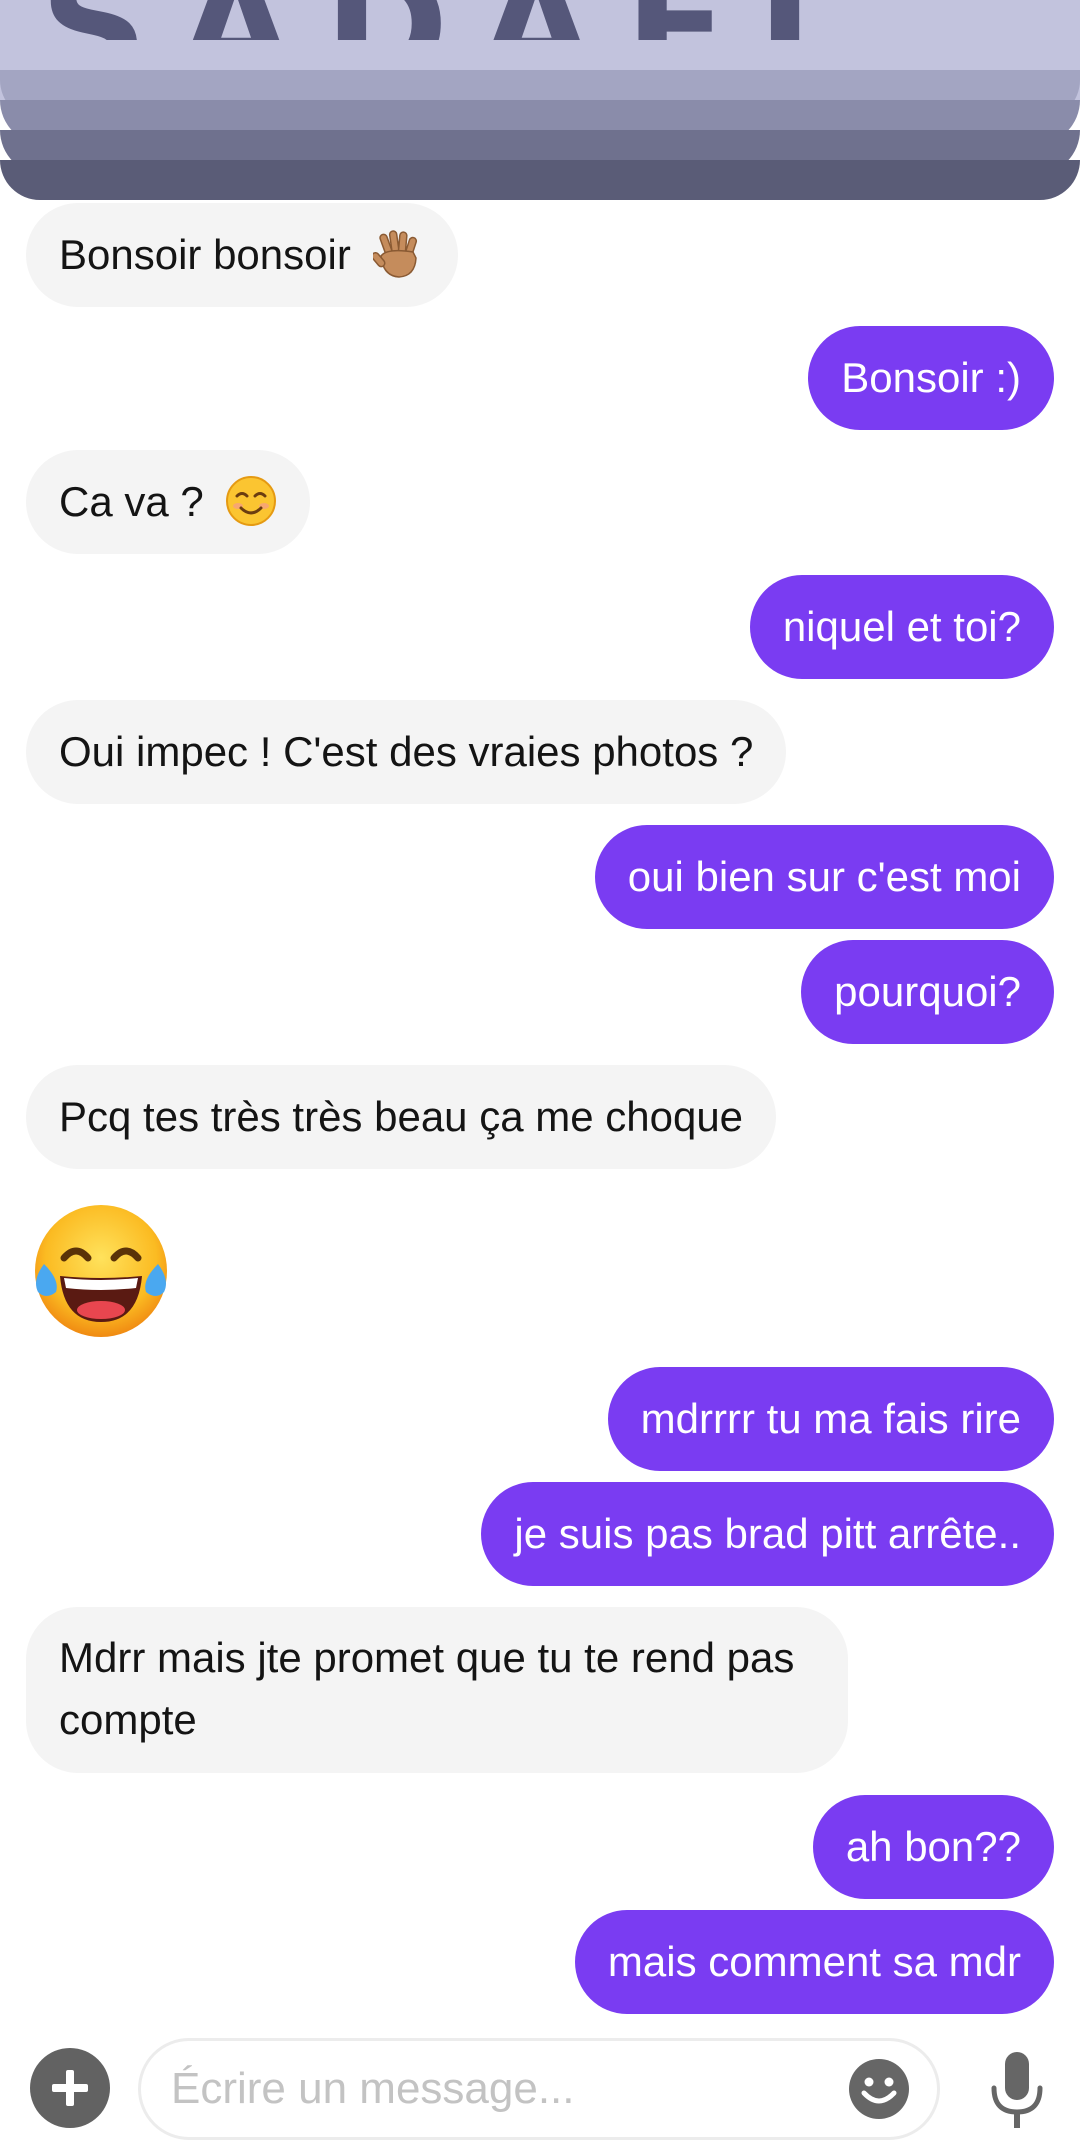 This screenshot has height=2148, width=1080. I want to click on message-text: pourquoi?, so click(927, 991).